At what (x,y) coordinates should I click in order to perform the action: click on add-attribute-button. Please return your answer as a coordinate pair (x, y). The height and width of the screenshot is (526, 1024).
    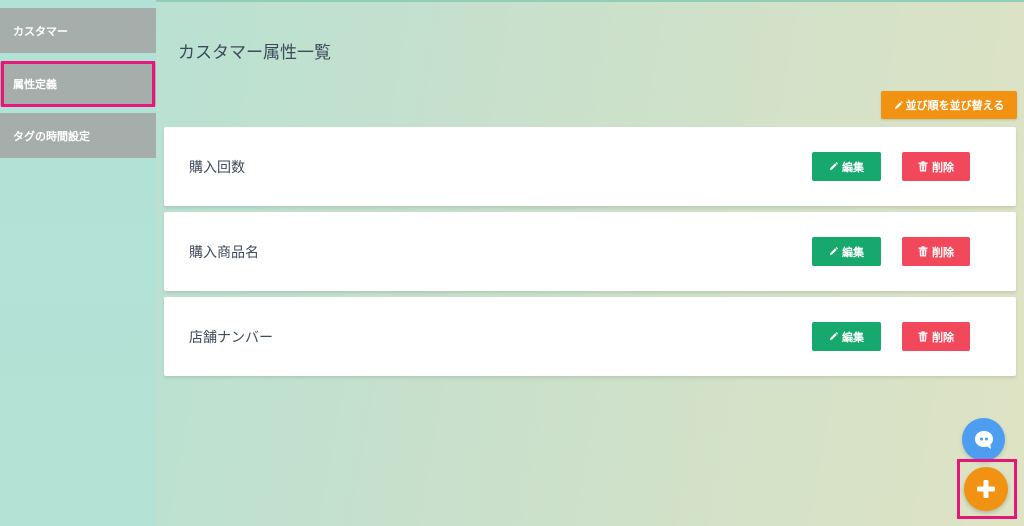
    Looking at the image, I should click on (986, 489).